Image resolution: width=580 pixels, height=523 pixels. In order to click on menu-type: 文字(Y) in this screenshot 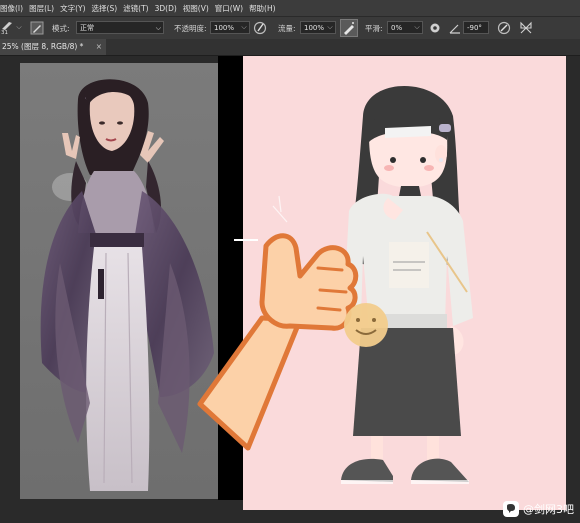, I will do `click(72, 8)`.